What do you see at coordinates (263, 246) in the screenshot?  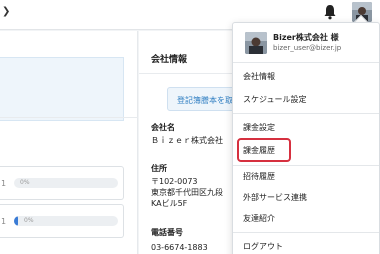 I see `menu-item-logout: ログアウト` at bounding box center [263, 246].